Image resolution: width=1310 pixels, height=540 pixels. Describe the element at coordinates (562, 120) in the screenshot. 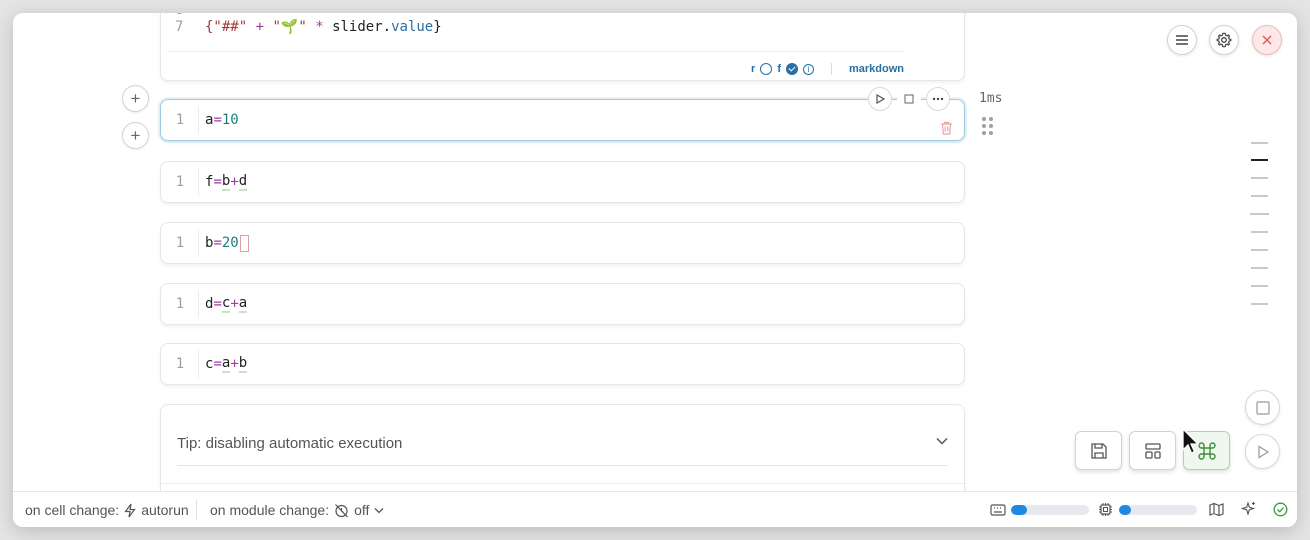

I see `code-cell: 1 a = 10` at that location.